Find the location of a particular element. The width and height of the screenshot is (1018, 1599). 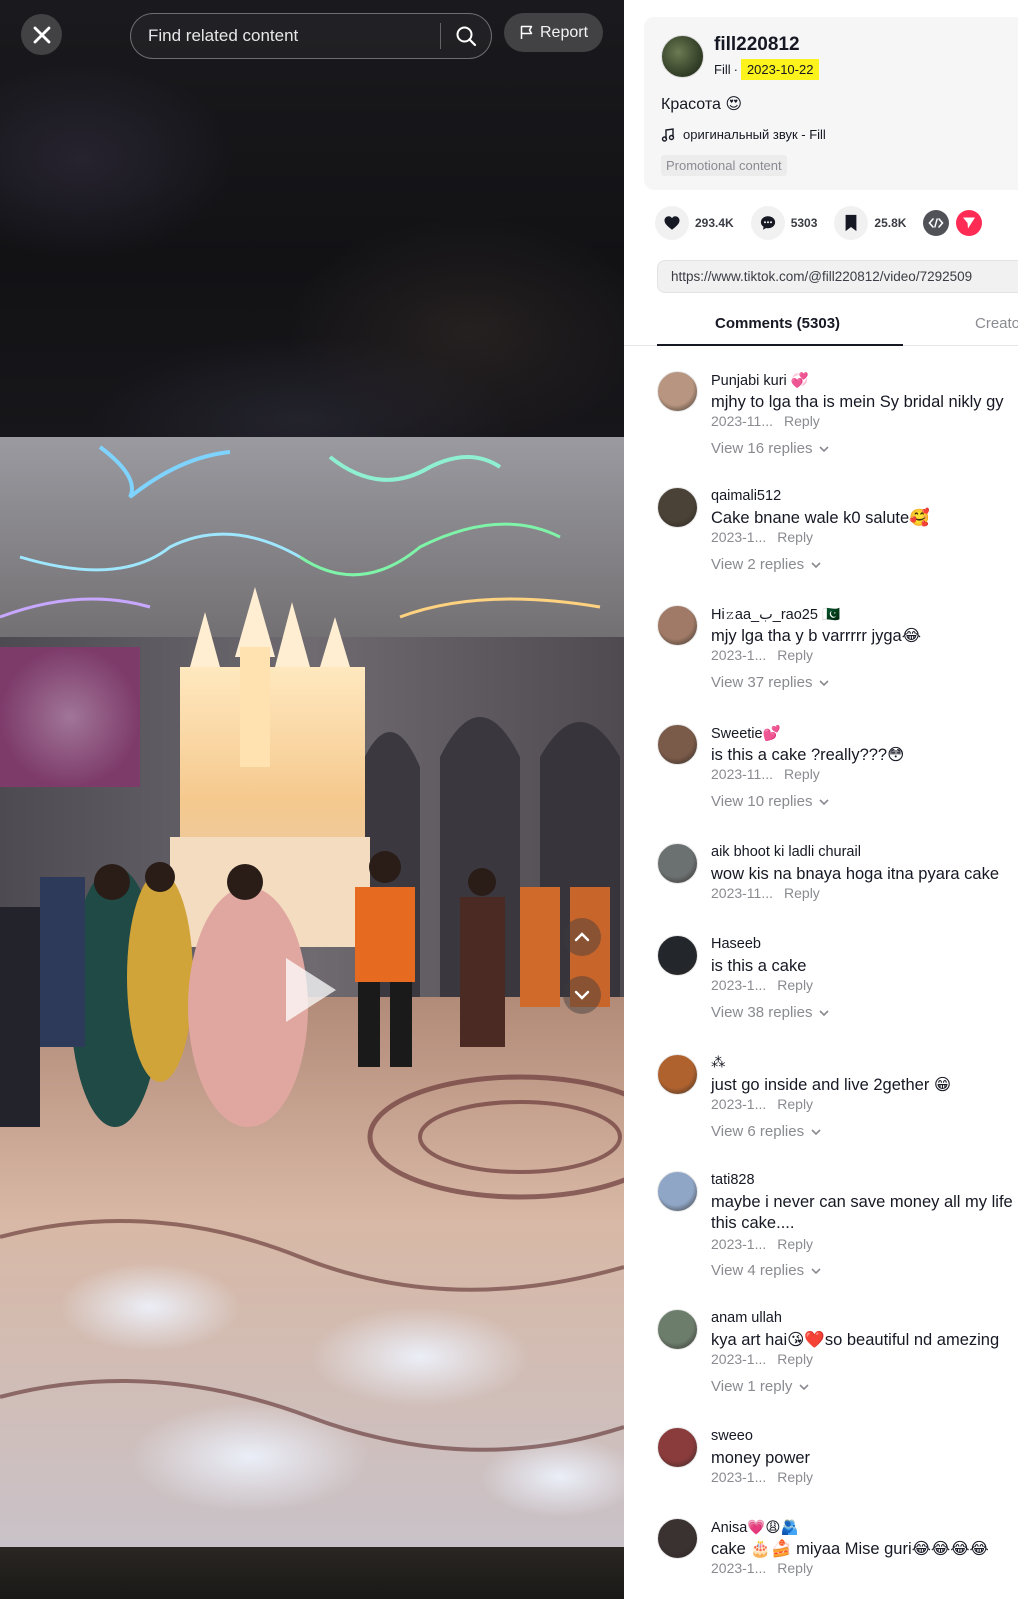

commenter-name: Anisa💗😩🫂 is located at coordinates (755, 1527).